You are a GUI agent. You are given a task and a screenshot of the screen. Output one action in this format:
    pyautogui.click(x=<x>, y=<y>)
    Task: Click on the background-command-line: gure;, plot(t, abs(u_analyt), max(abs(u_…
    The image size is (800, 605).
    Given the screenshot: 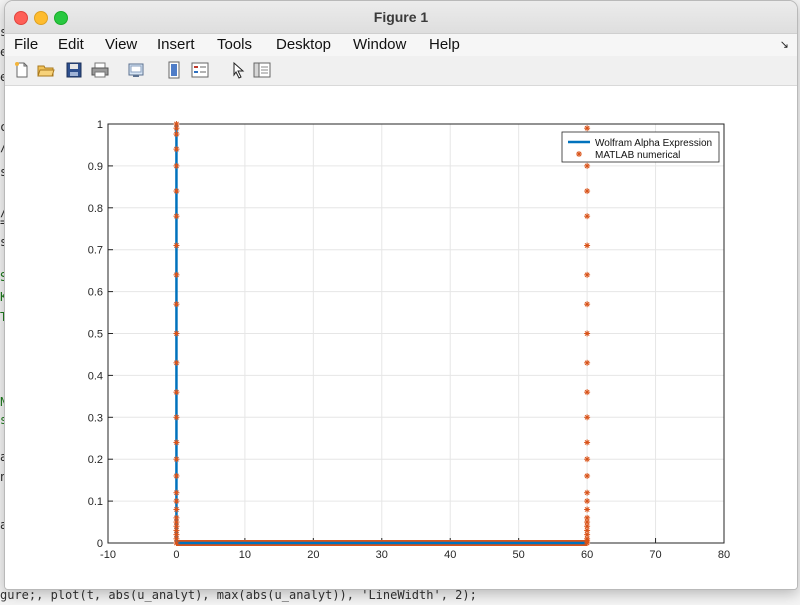 What is the action you would take?
    pyautogui.click(x=238, y=595)
    